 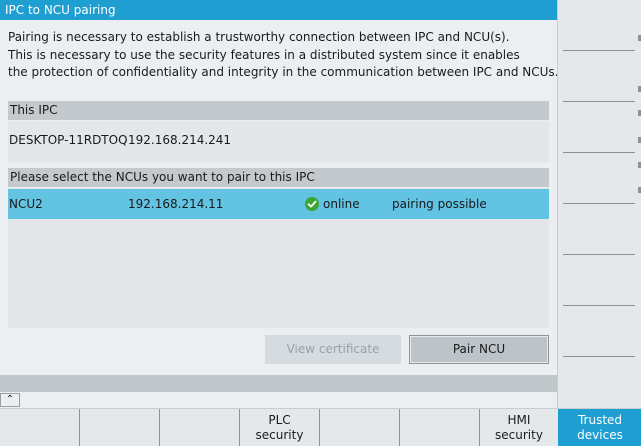 What do you see at coordinates (279, 420) in the screenshot?
I see `softkey-plc-security-line1: PLC` at bounding box center [279, 420].